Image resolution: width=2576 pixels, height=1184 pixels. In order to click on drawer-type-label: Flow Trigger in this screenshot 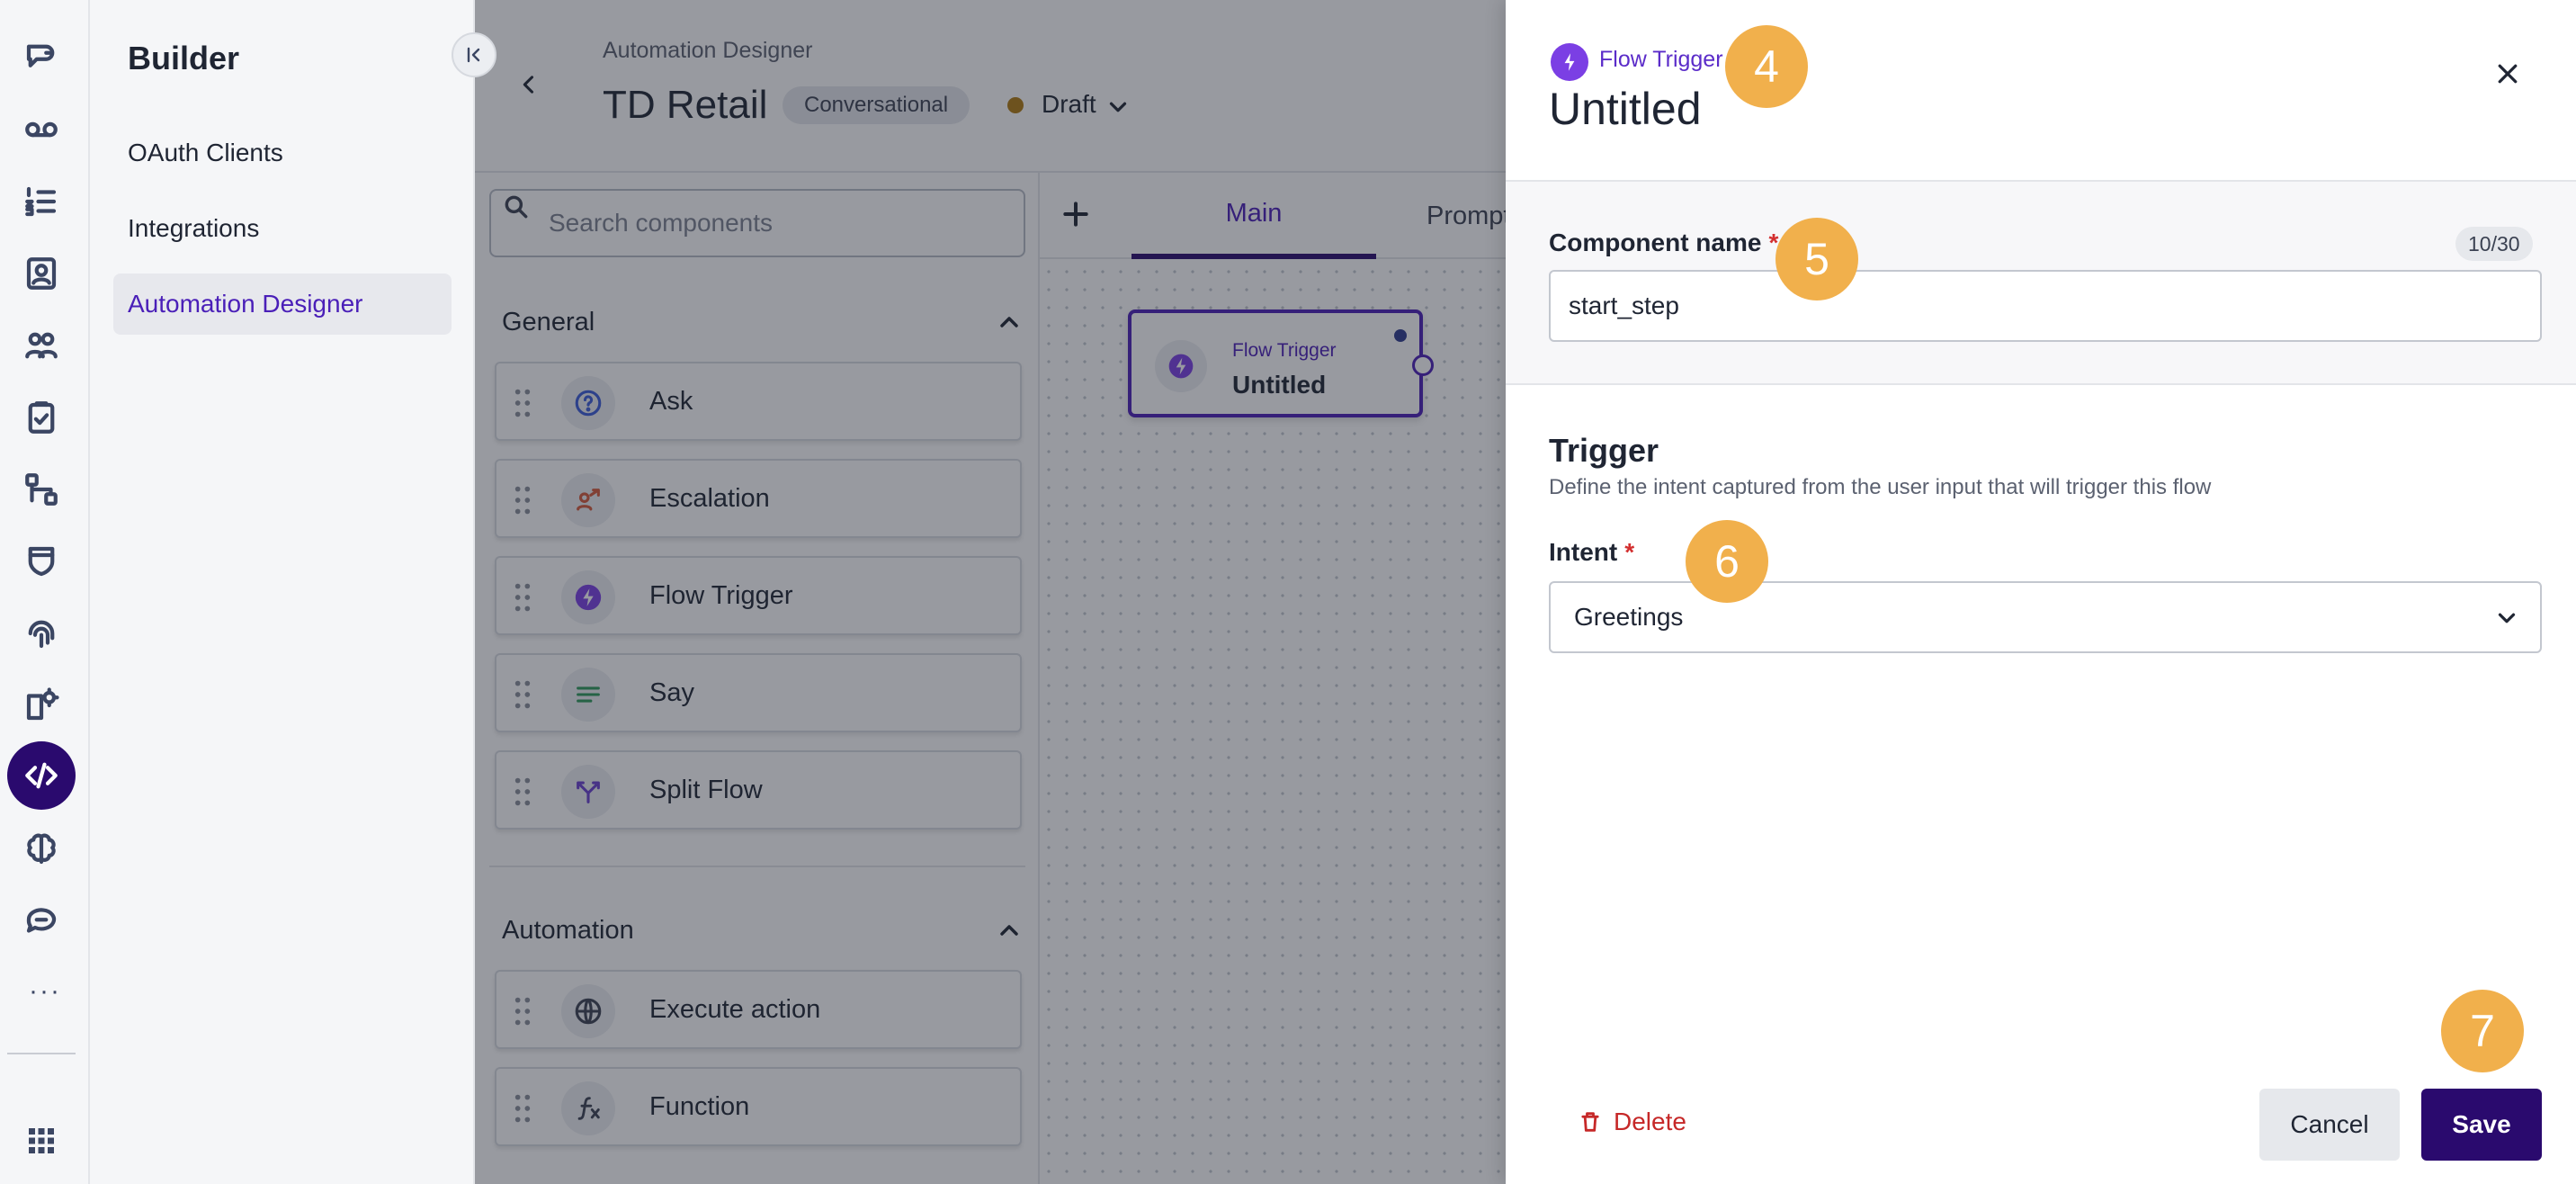, I will do `click(1661, 59)`.